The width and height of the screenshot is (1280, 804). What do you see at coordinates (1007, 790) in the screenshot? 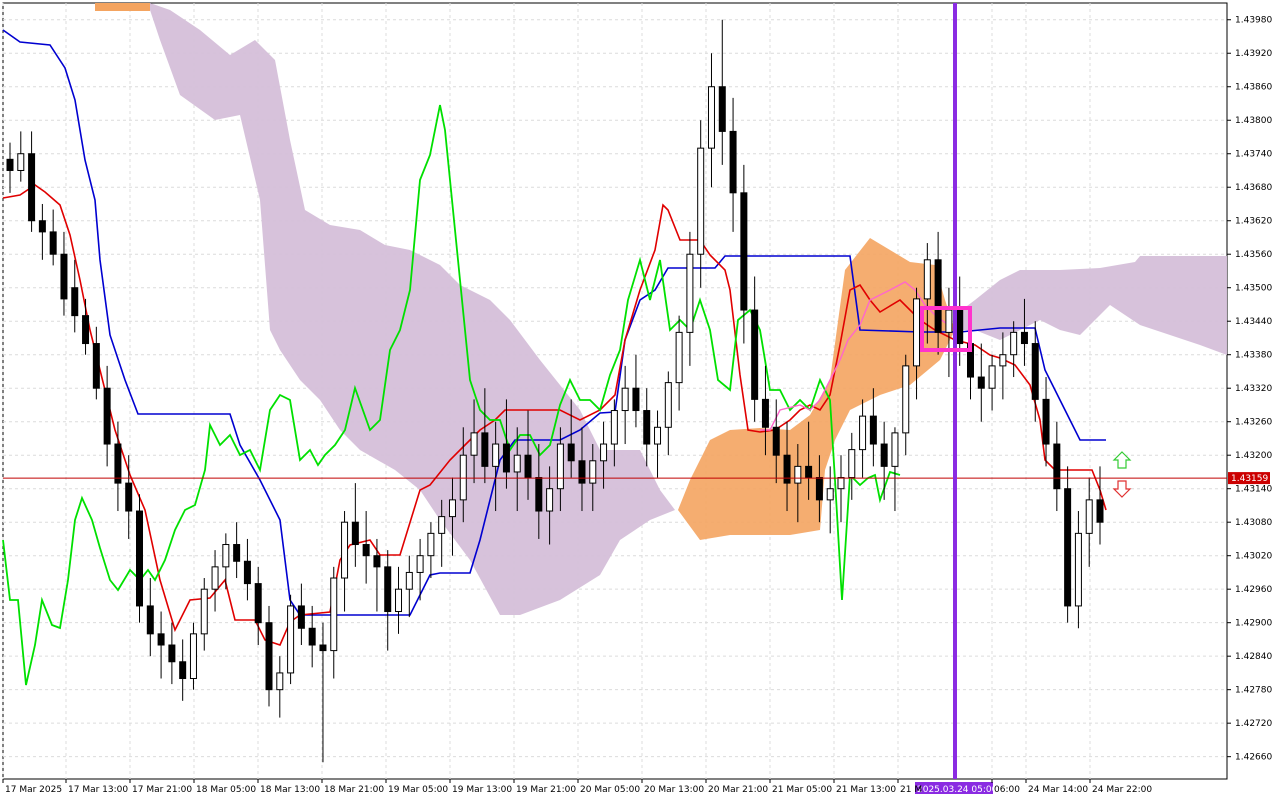
I see `x-tick-label: 06:00` at bounding box center [1007, 790].